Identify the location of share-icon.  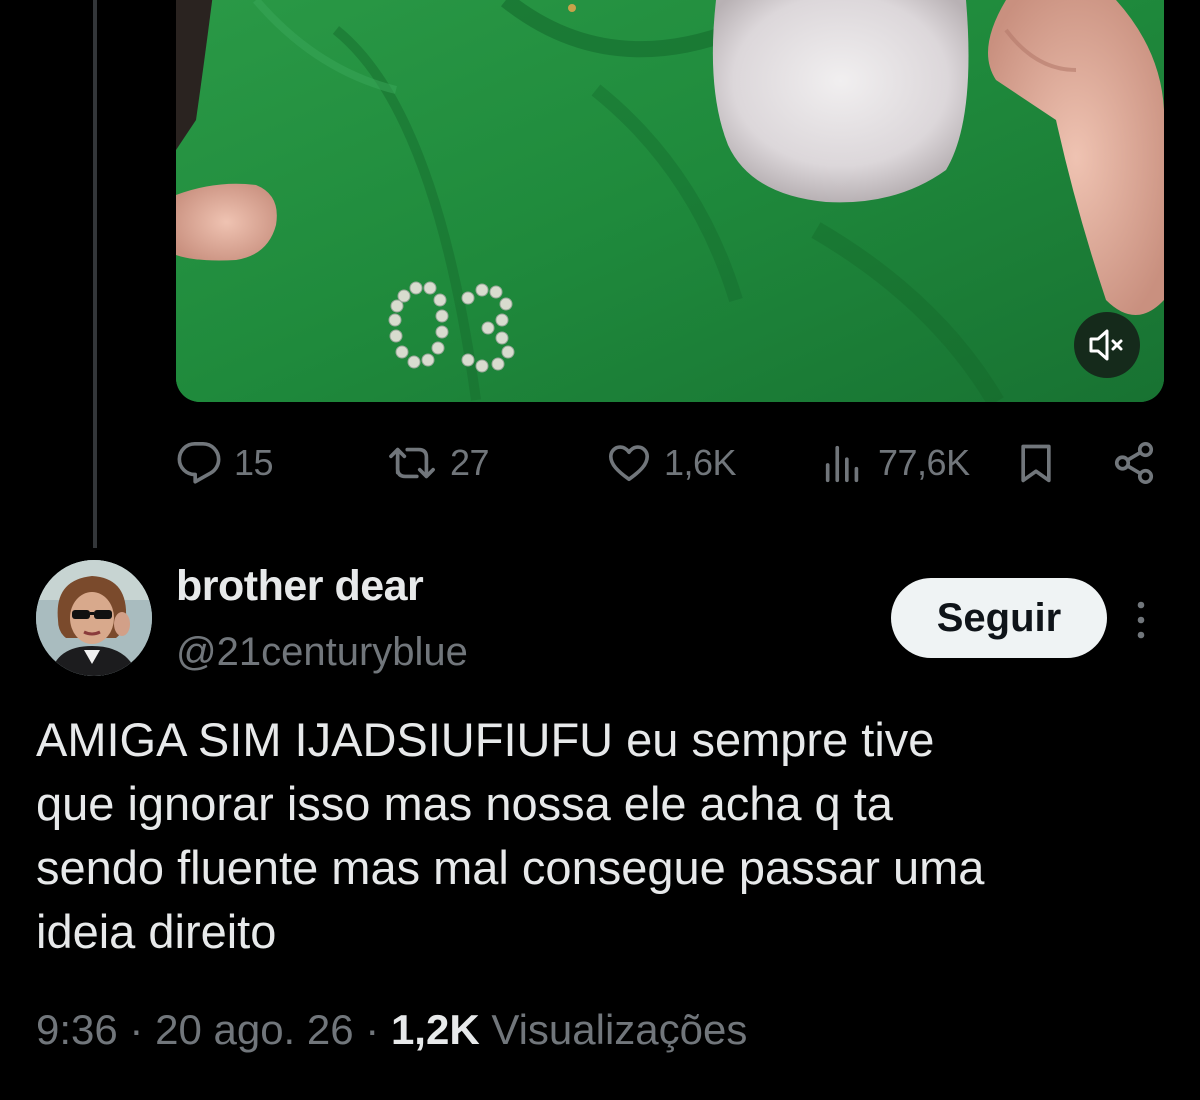
(1134, 463).